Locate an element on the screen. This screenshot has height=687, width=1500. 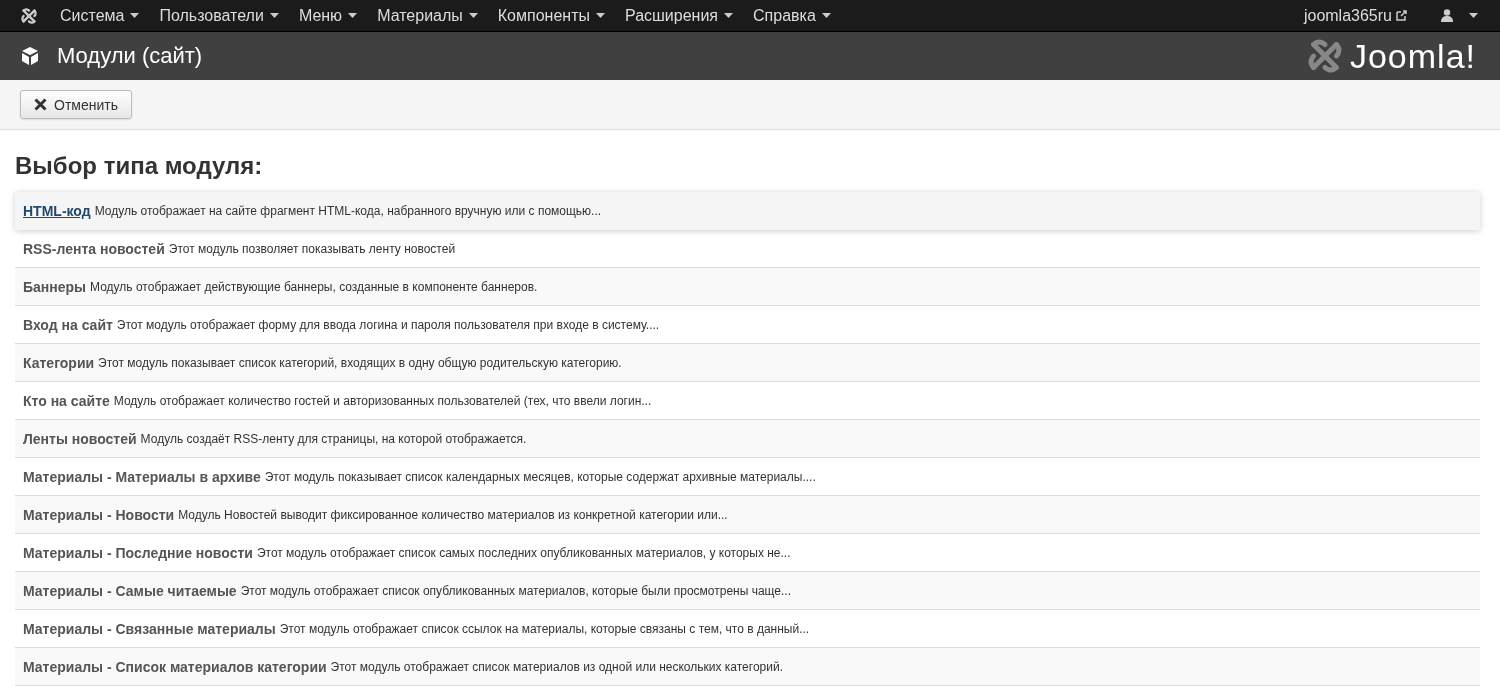
external-link-icon is located at coordinates (1401, 15).